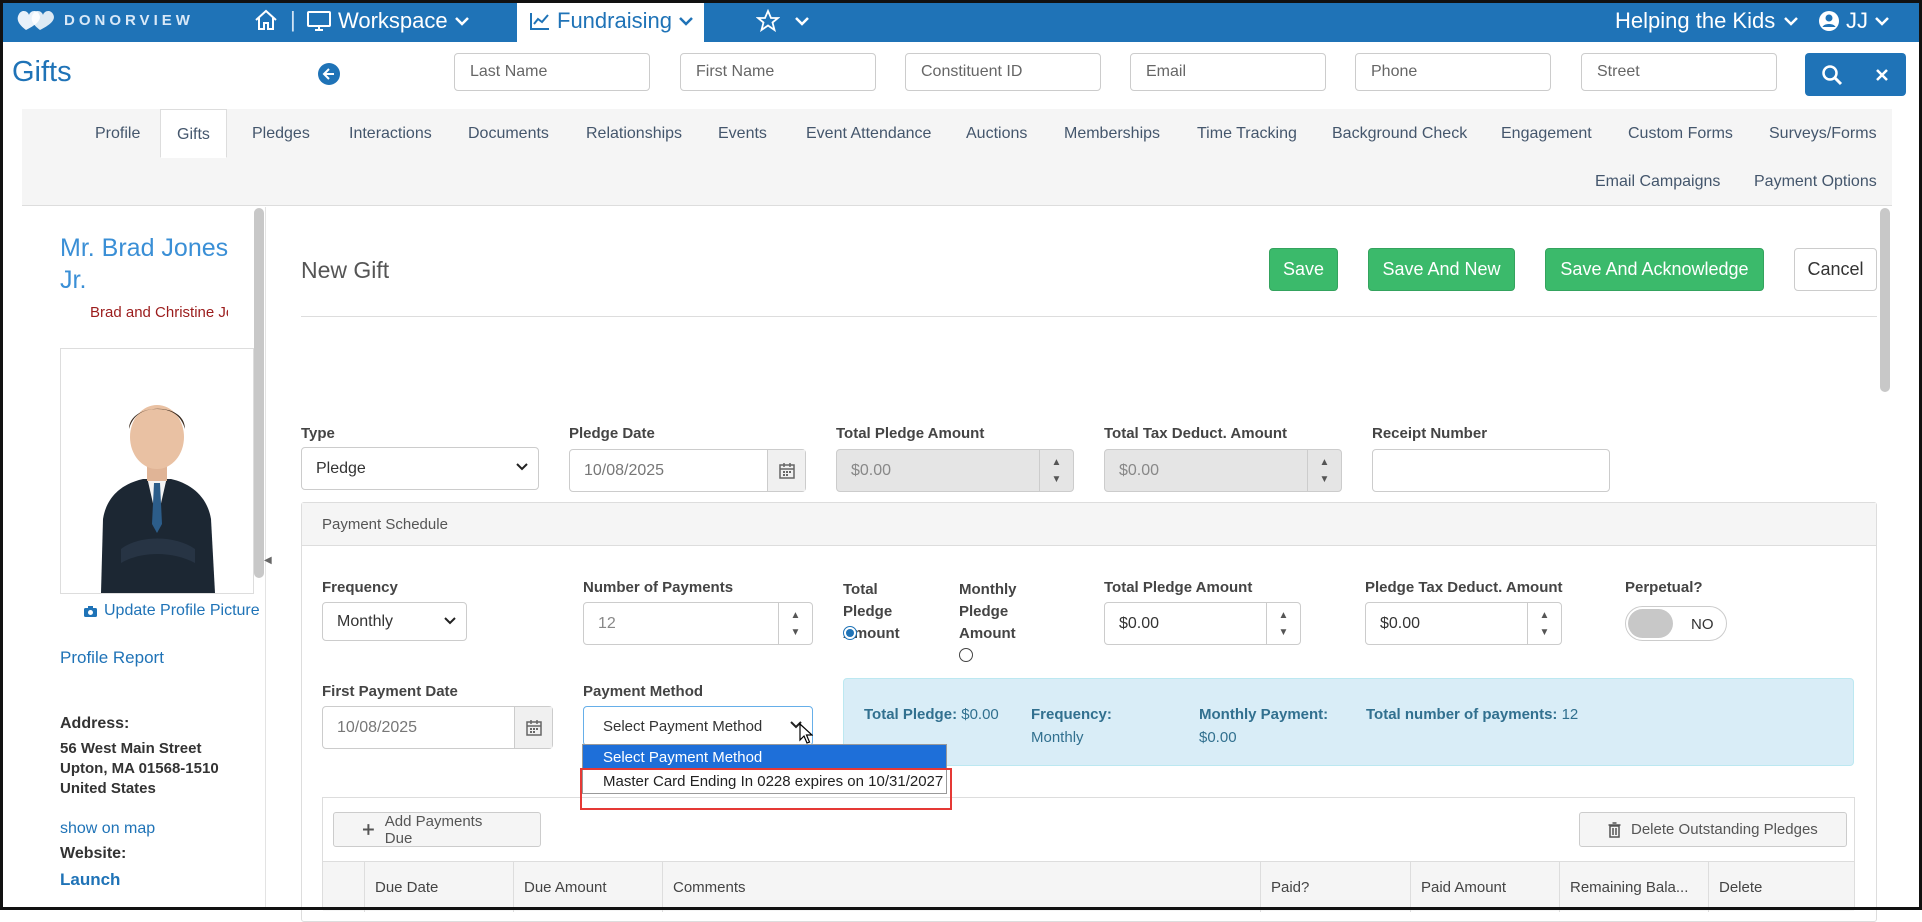 The height and width of the screenshot is (922, 1922). Describe the element at coordinates (698, 726) in the screenshot. I see `payment-method-select: Select Payment Method` at that location.